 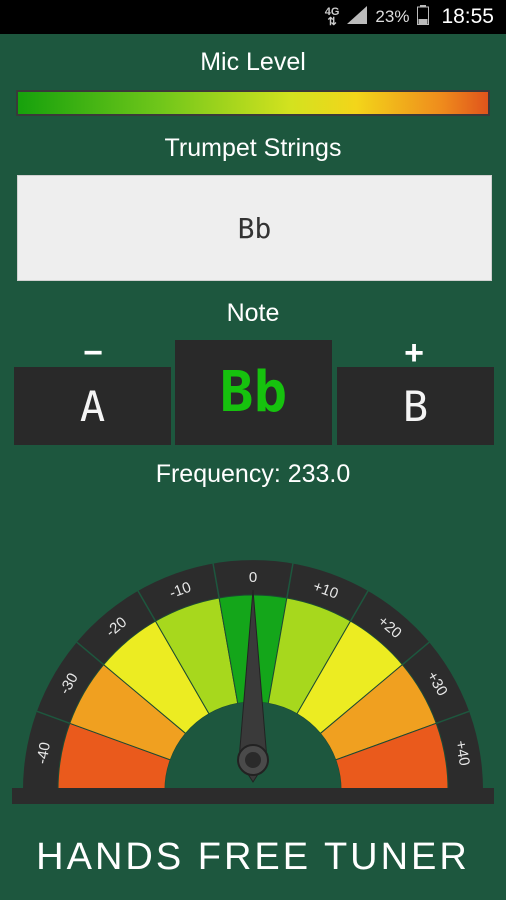 What do you see at coordinates (253, 148) in the screenshot?
I see `strings-label: Trumpet Strings` at bounding box center [253, 148].